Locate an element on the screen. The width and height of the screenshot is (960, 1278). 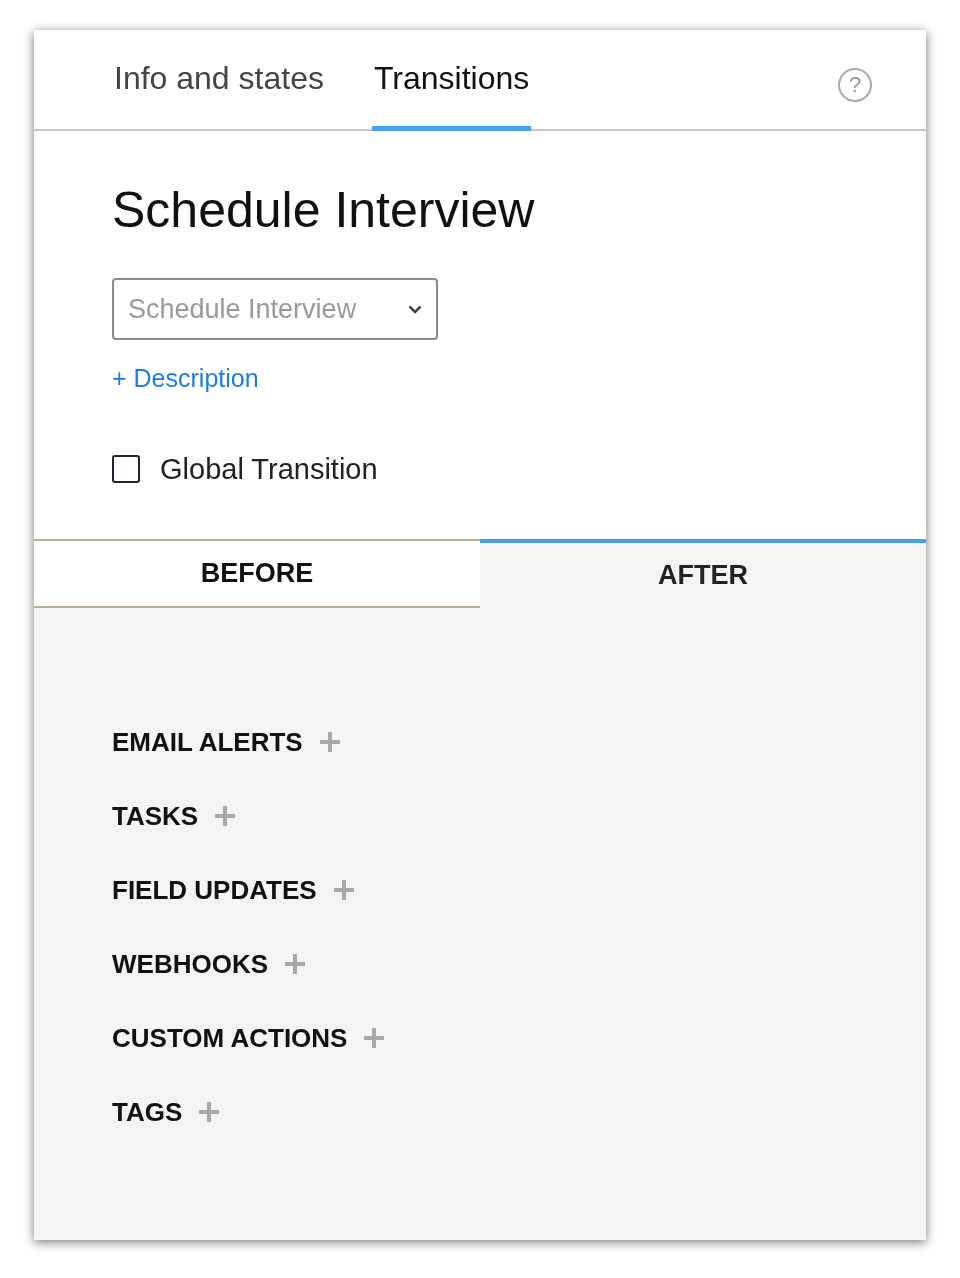
section-label: TASKS is located at coordinates (155, 816).